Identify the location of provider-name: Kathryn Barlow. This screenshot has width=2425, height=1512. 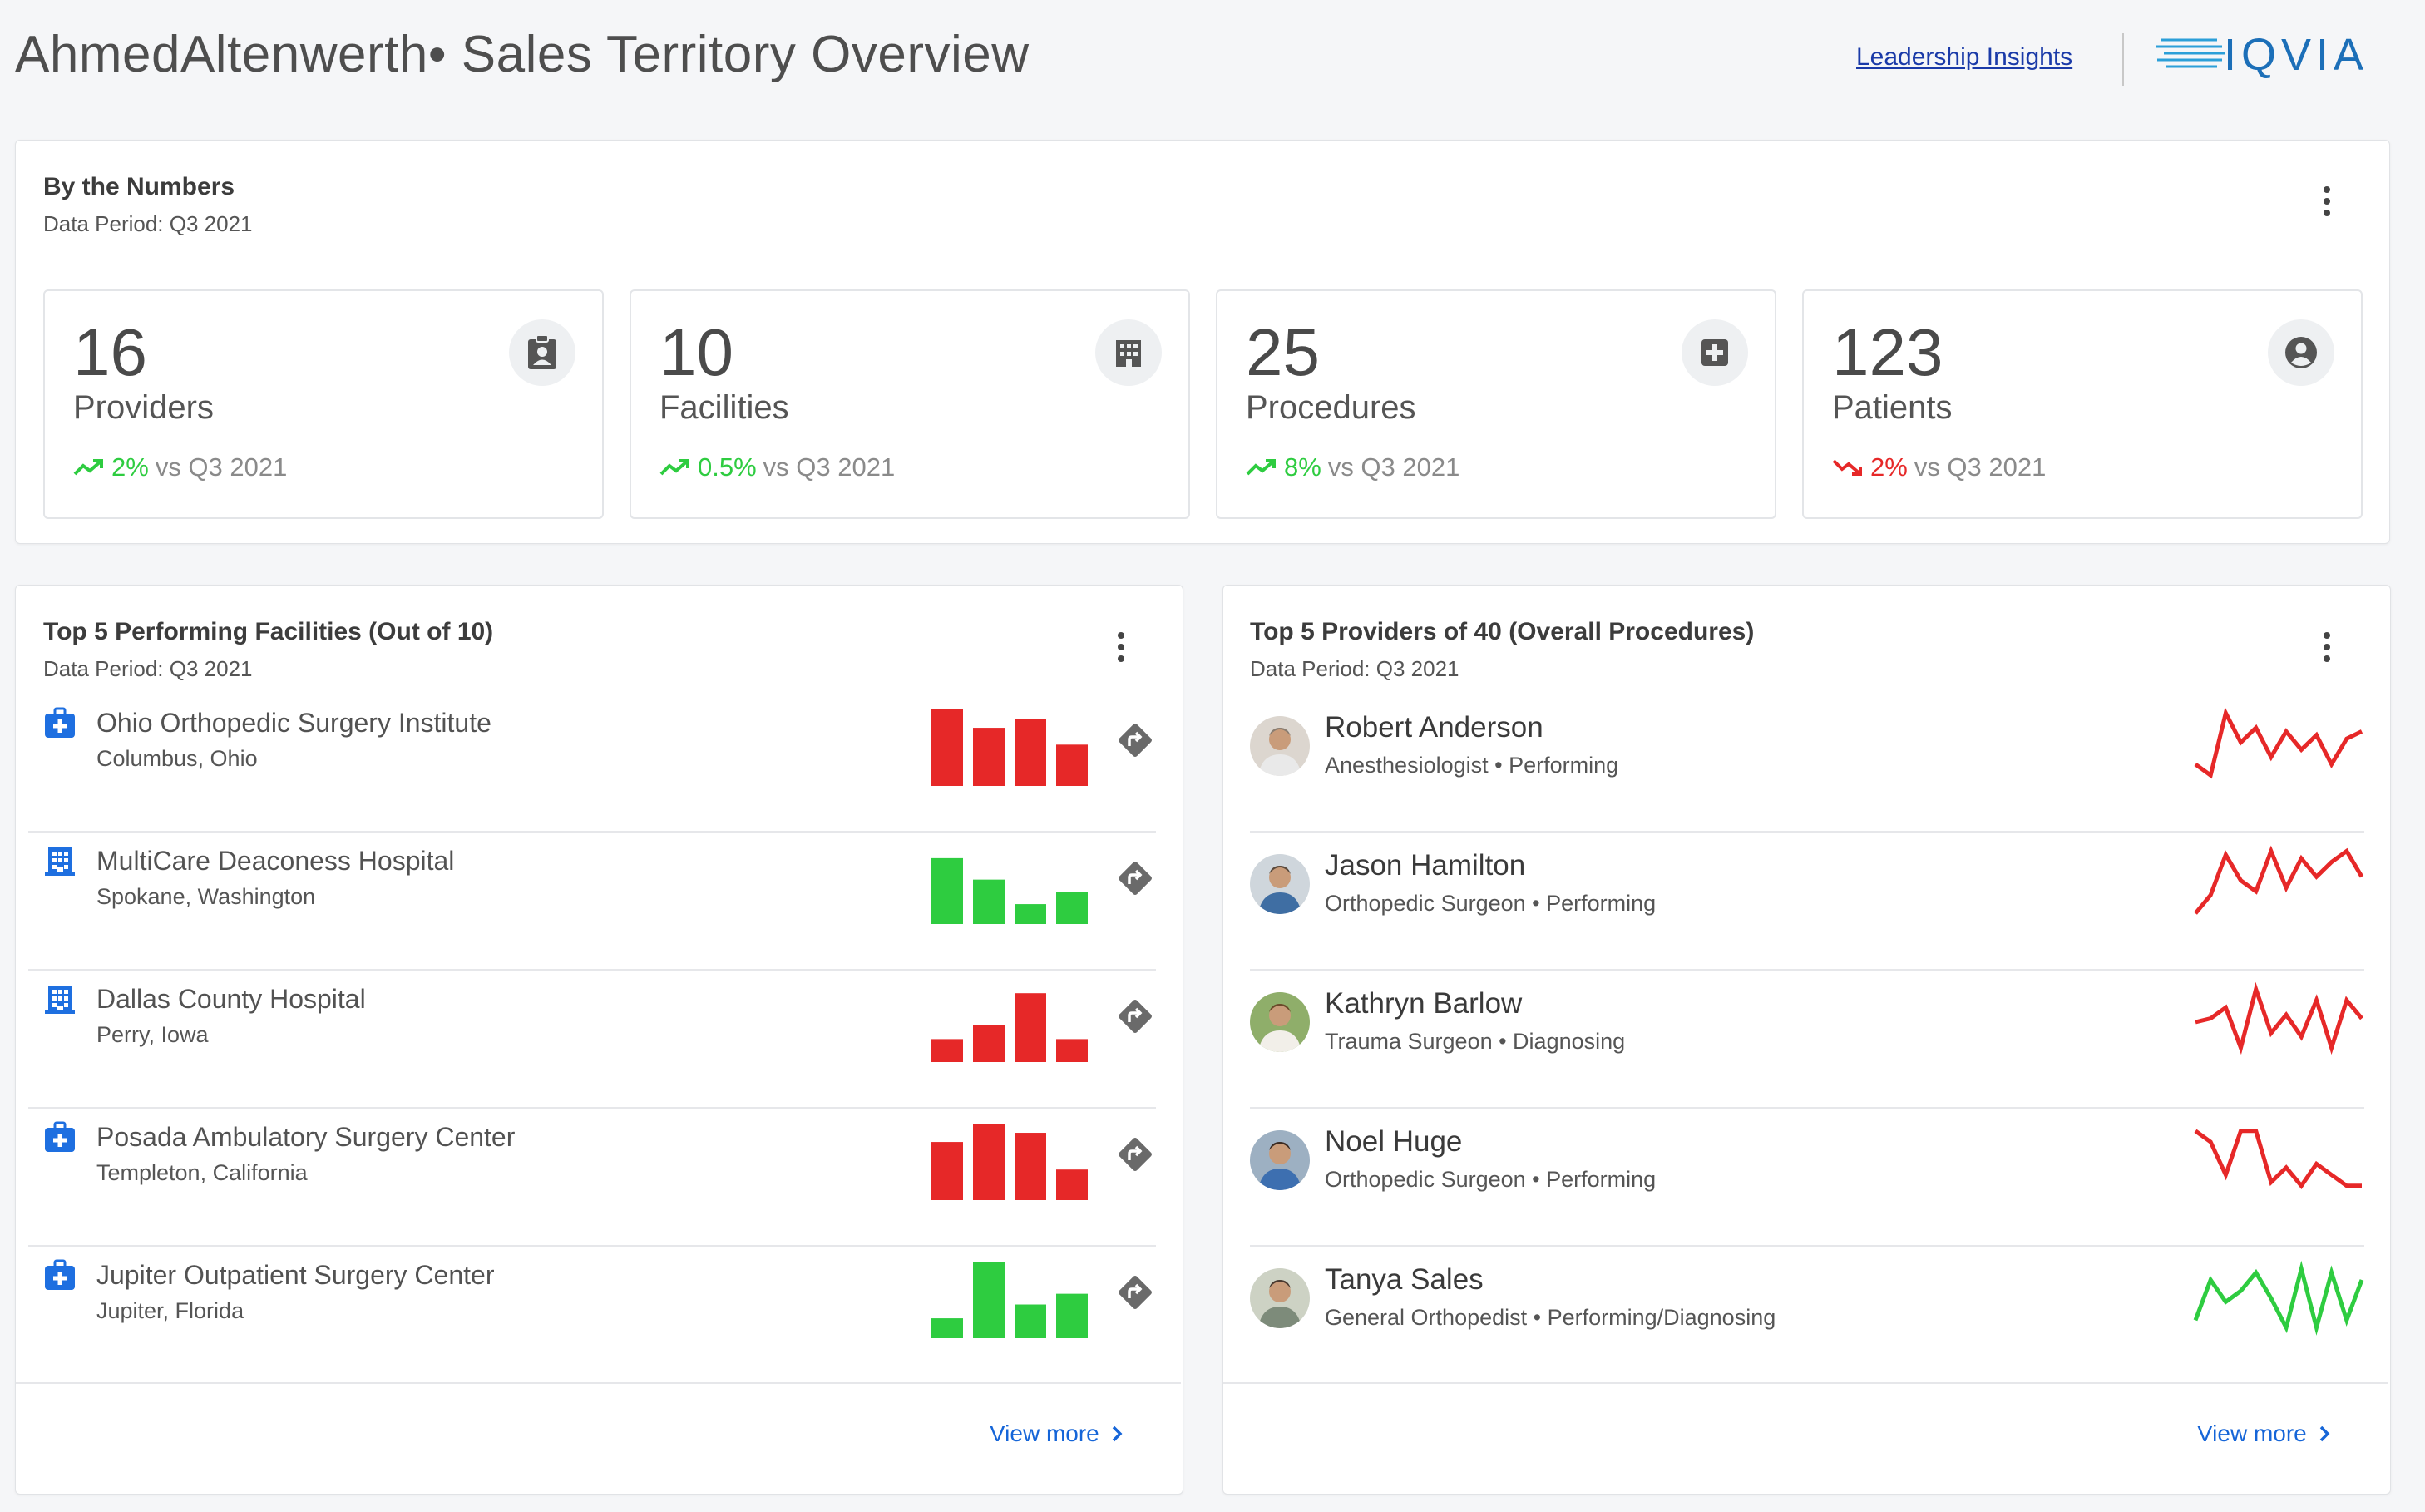
(1424, 1003).